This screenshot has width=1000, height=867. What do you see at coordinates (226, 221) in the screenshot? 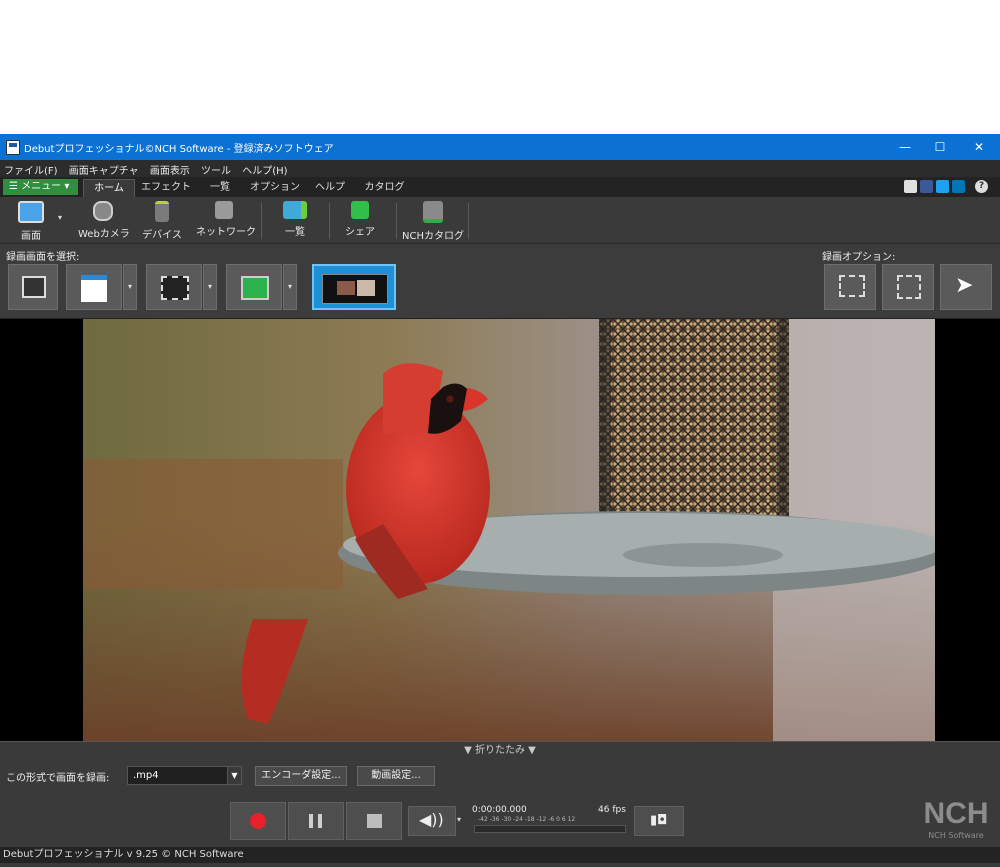
I see `toolbar-network-button: ネットワーク` at bounding box center [226, 221].